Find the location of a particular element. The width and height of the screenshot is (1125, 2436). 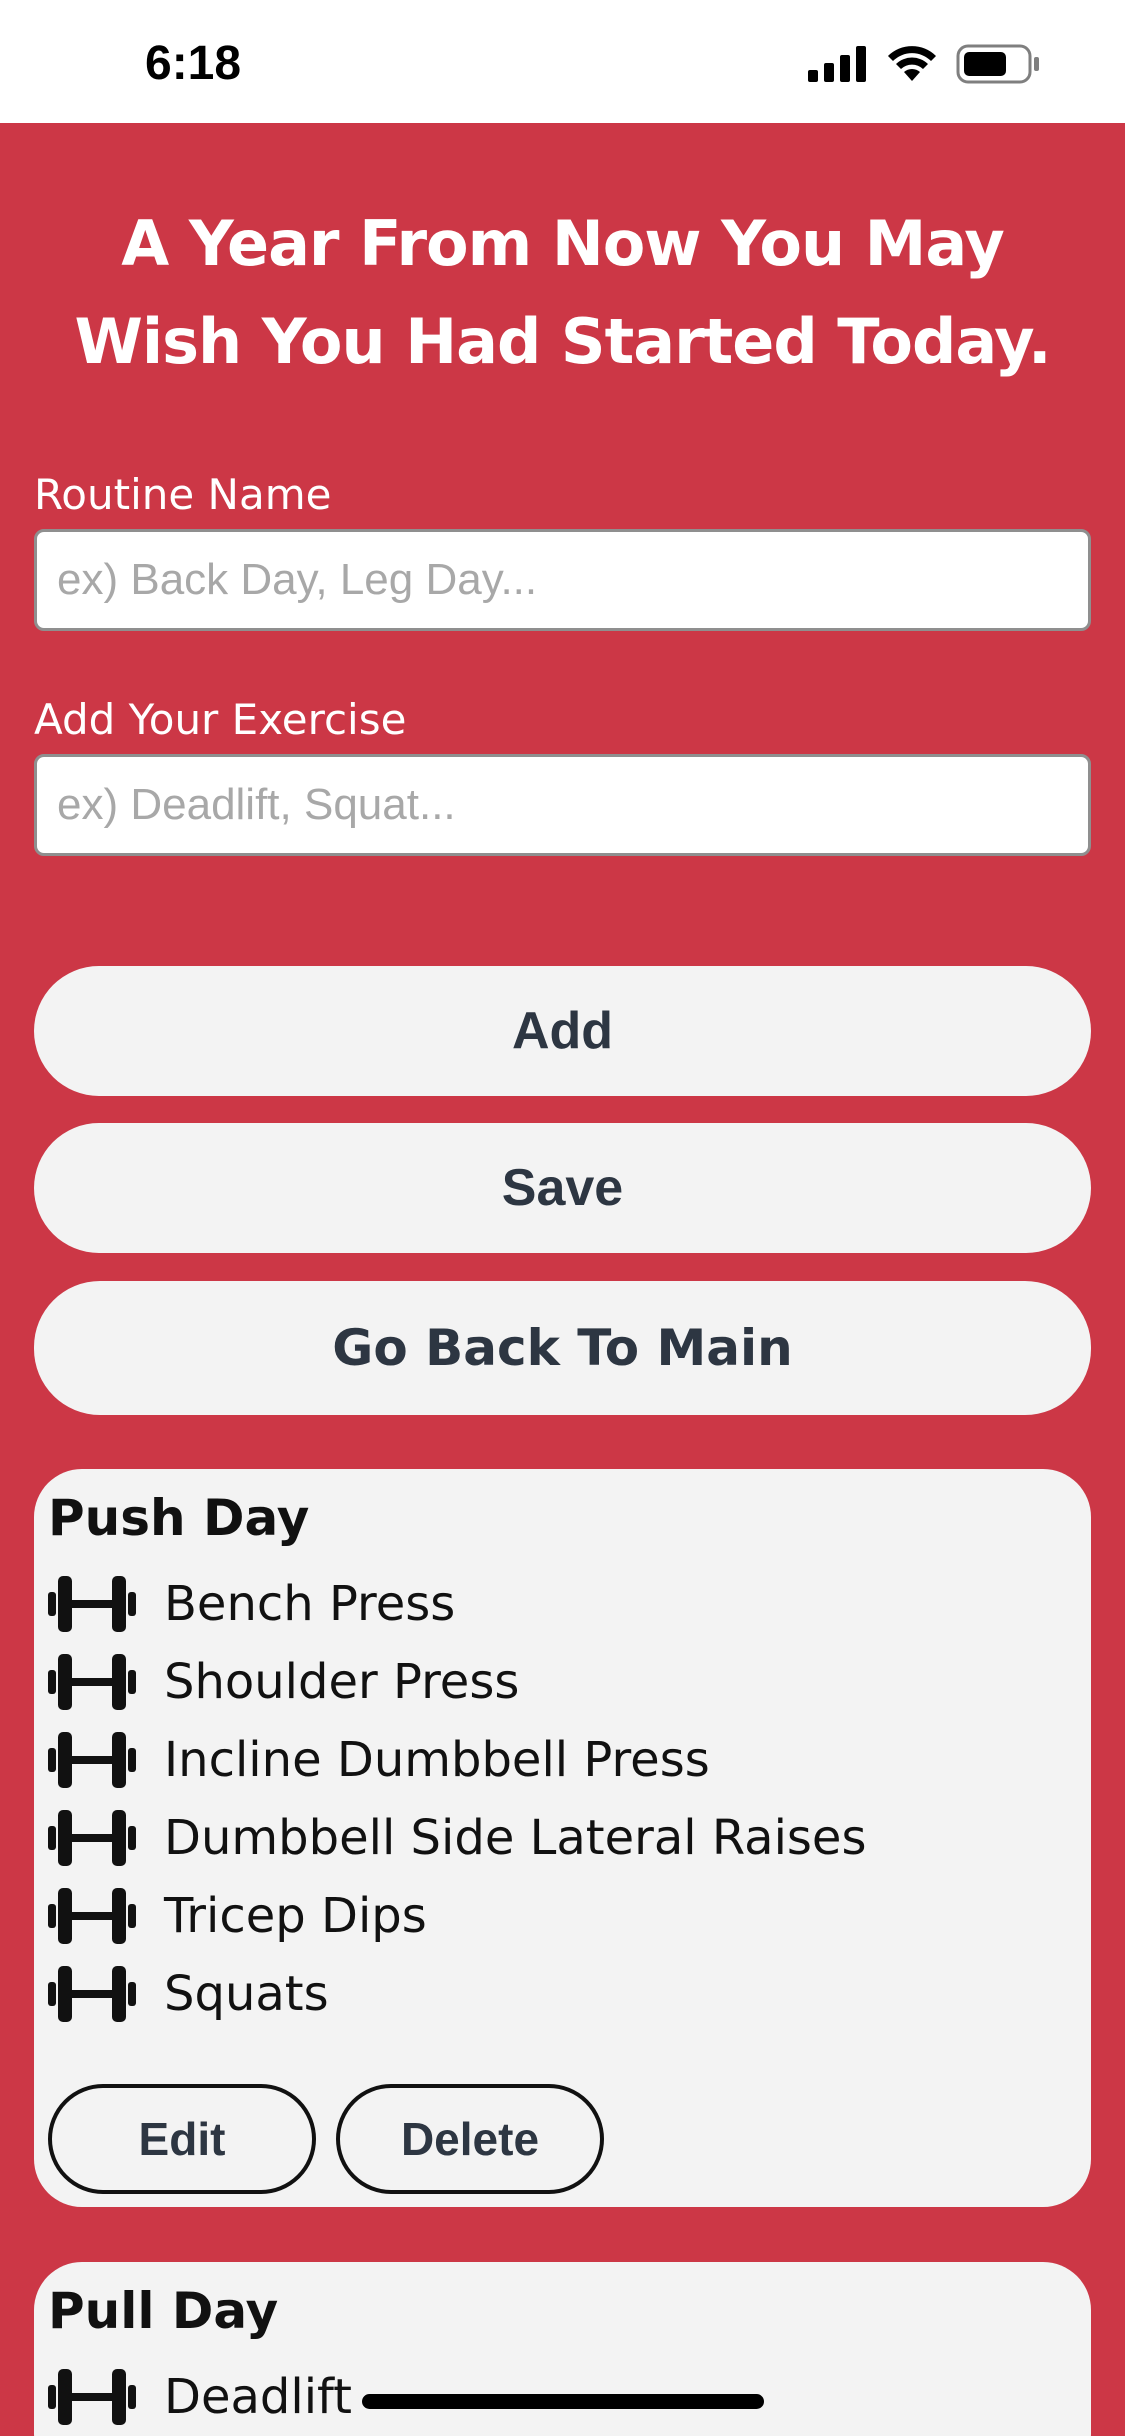

routine-name-input is located at coordinates (562, 580).